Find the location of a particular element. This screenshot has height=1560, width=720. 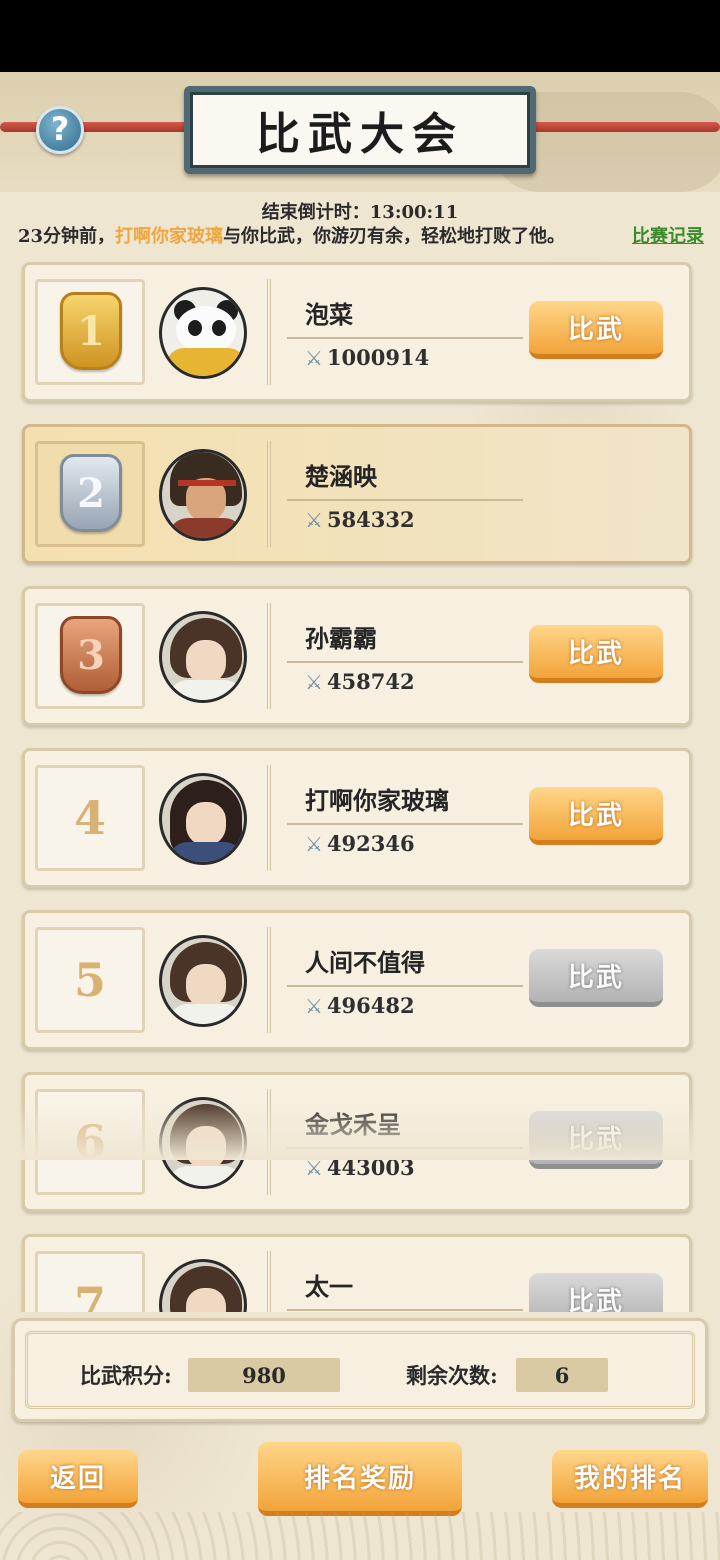

rank-card-2: 2 楚涵映 ⚔ 584332 is located at coordinates (357, 494).